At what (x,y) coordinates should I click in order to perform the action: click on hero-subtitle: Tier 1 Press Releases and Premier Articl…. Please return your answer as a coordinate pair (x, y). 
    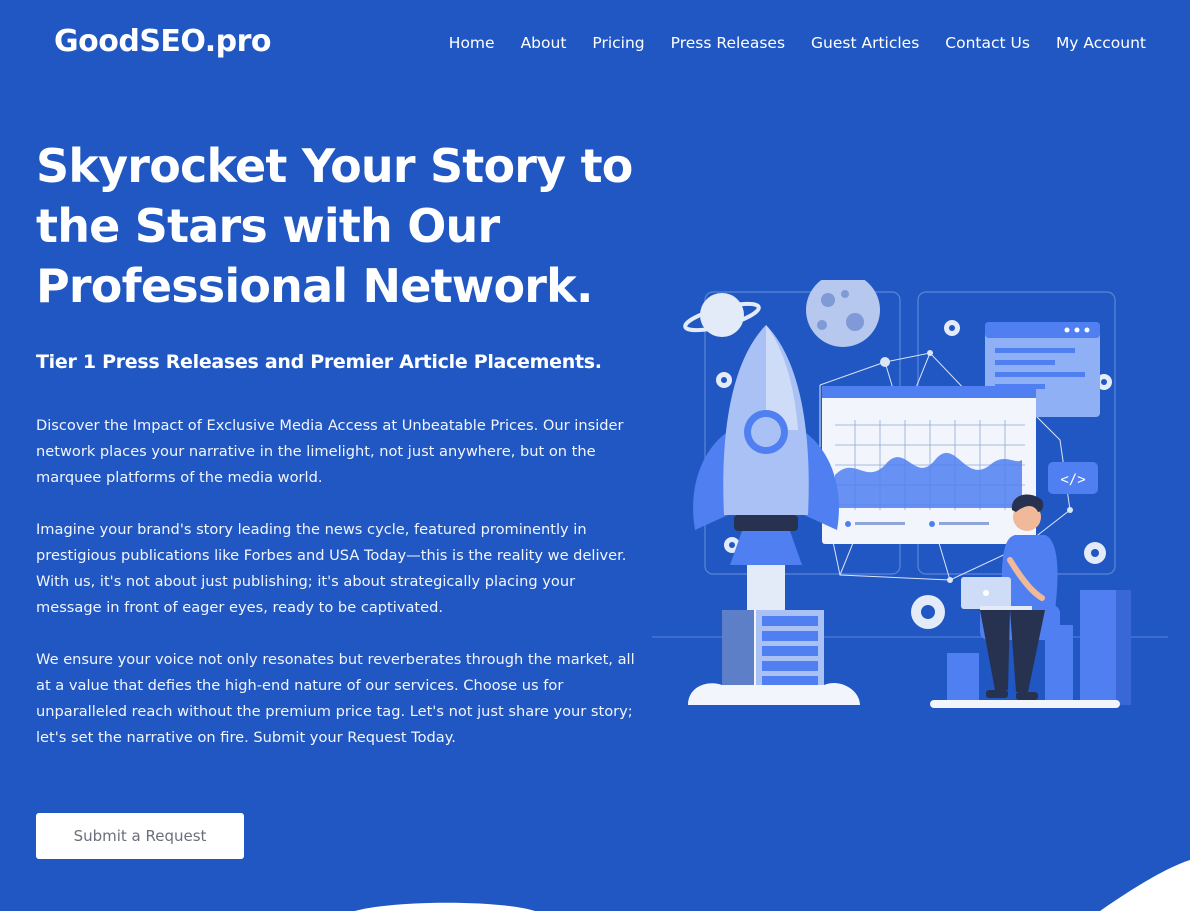
    Looking at the image, I should click on (319, 362).